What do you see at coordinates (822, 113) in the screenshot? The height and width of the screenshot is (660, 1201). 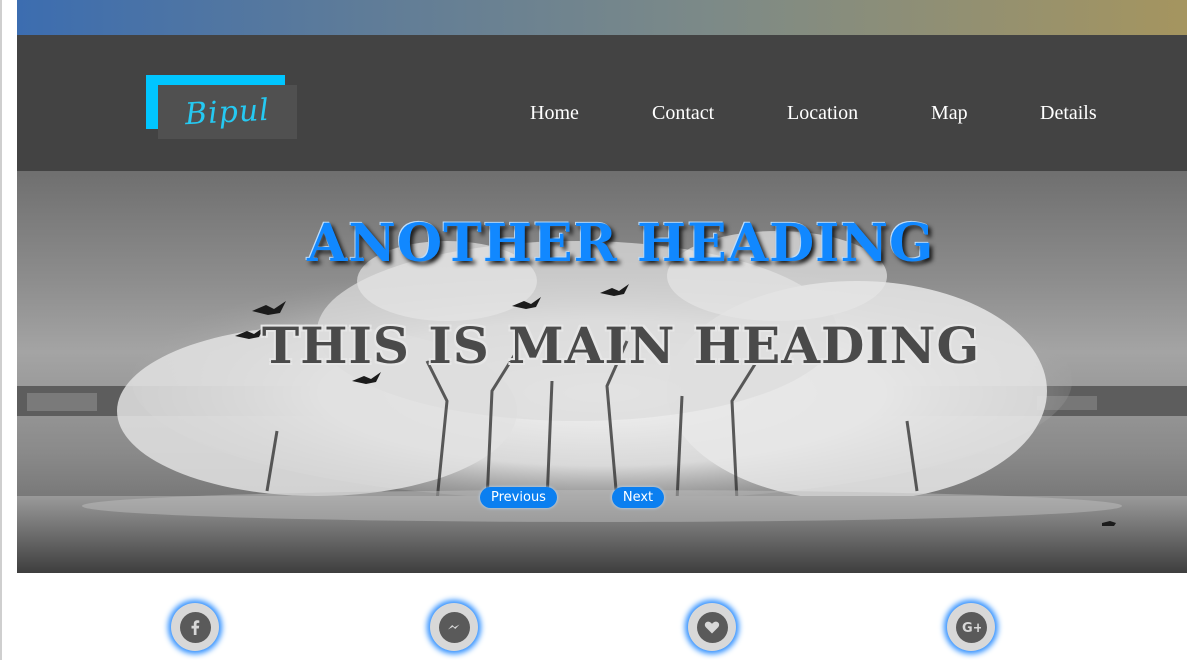 I see `nav-location: Location` at bounding box center [822, 113].